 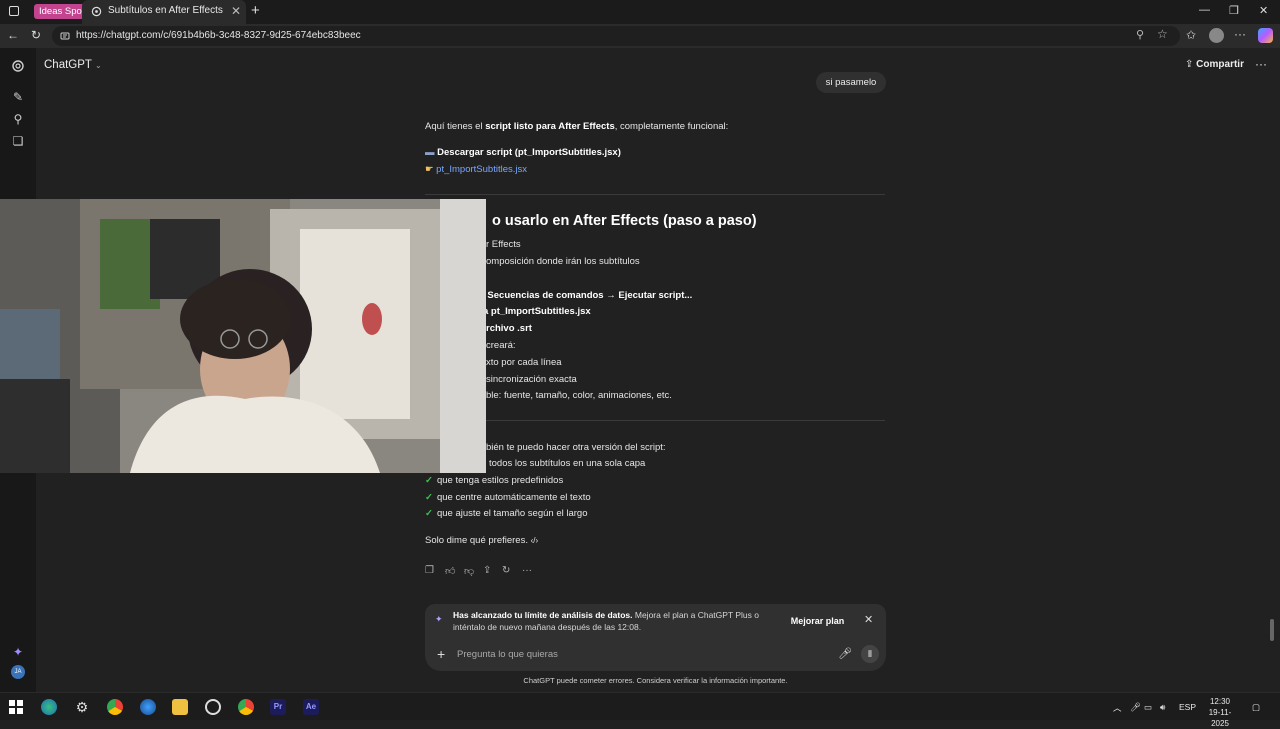 I want to click on file-explorer-icon, so click(x=180, y=707).